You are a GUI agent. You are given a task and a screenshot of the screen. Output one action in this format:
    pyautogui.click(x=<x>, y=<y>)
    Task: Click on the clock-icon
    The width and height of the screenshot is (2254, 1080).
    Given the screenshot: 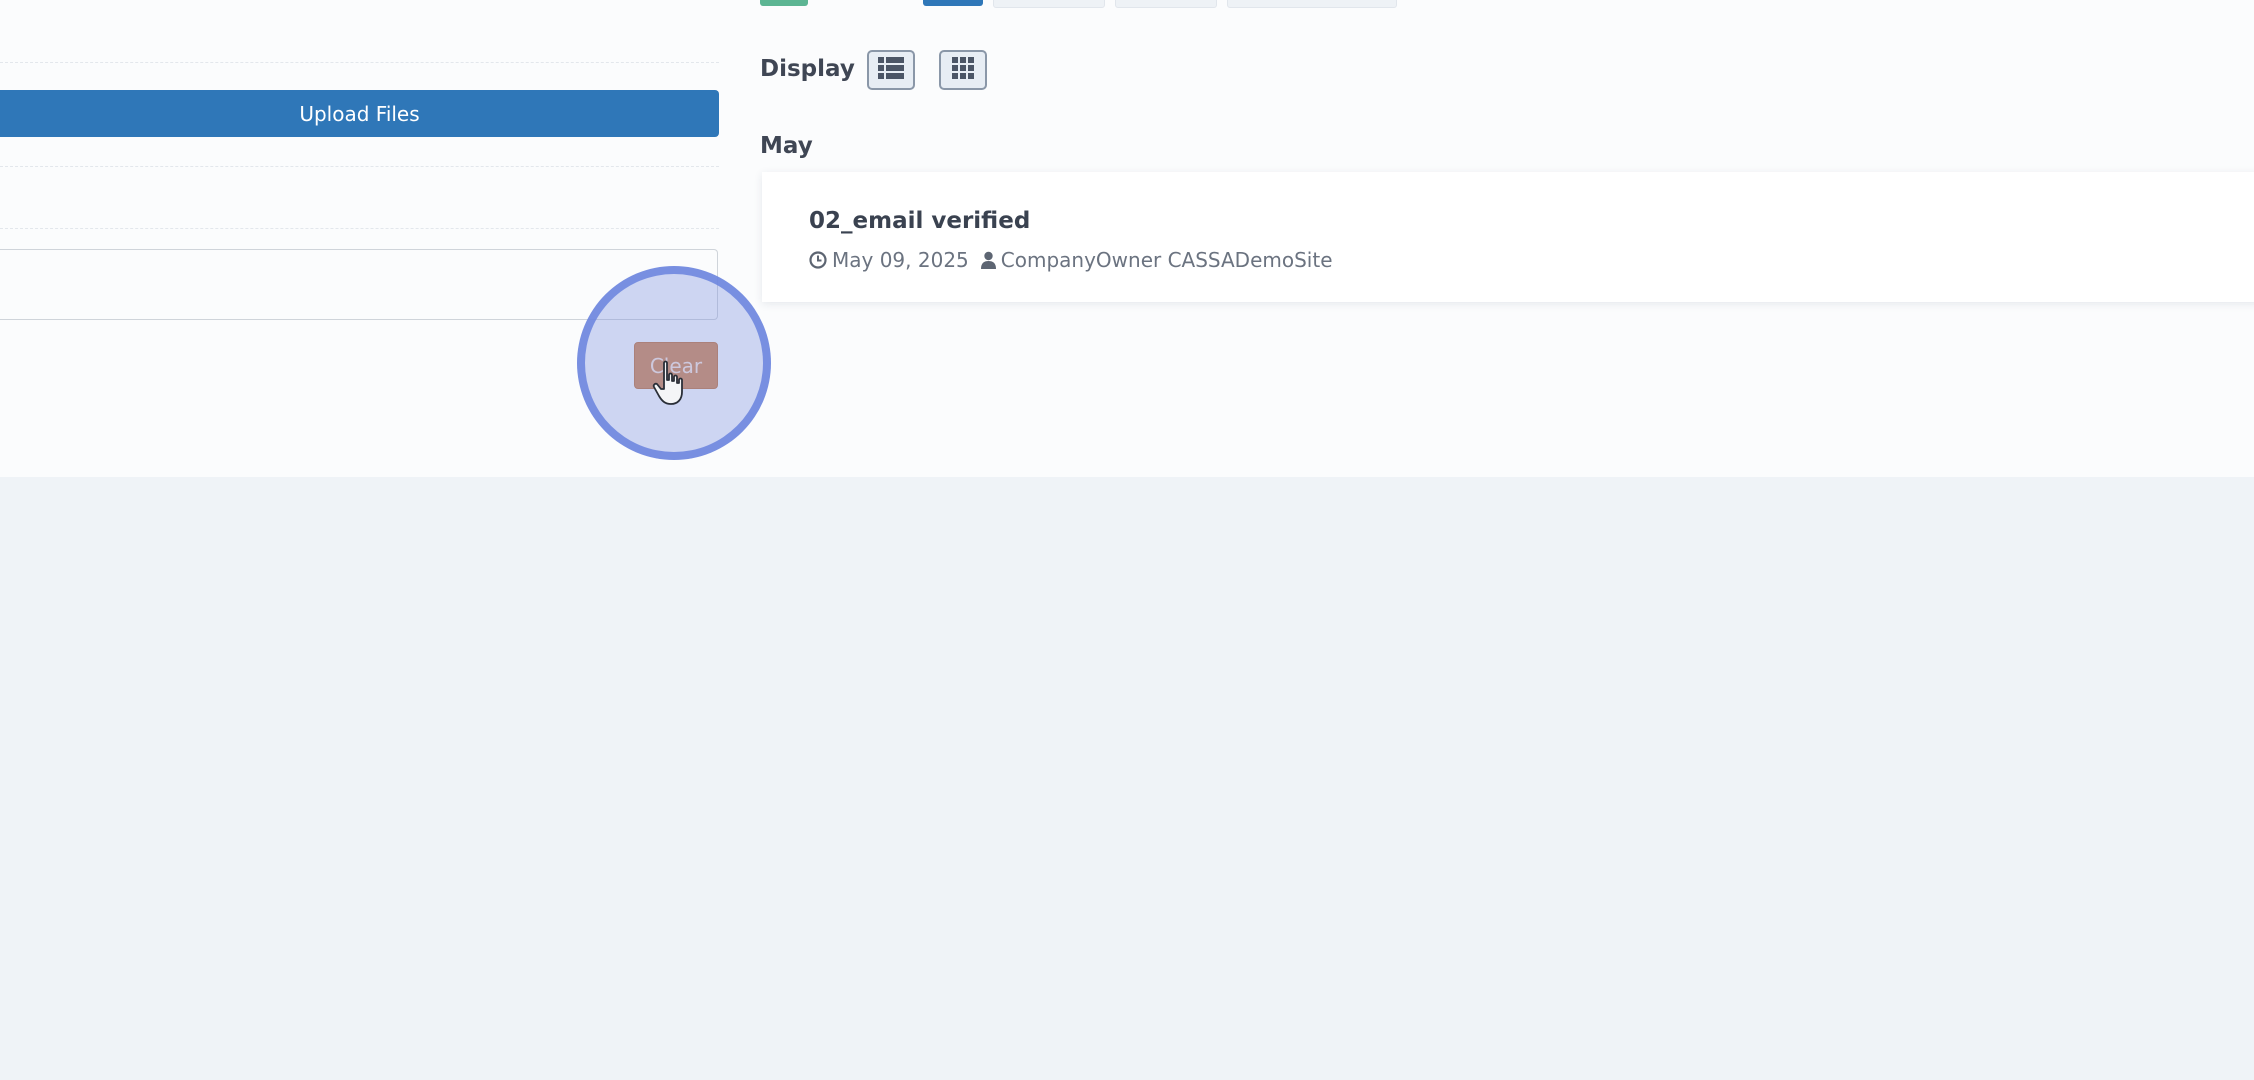 What is the action you would take?
    pyautogui.click(x=818, y=260)
    